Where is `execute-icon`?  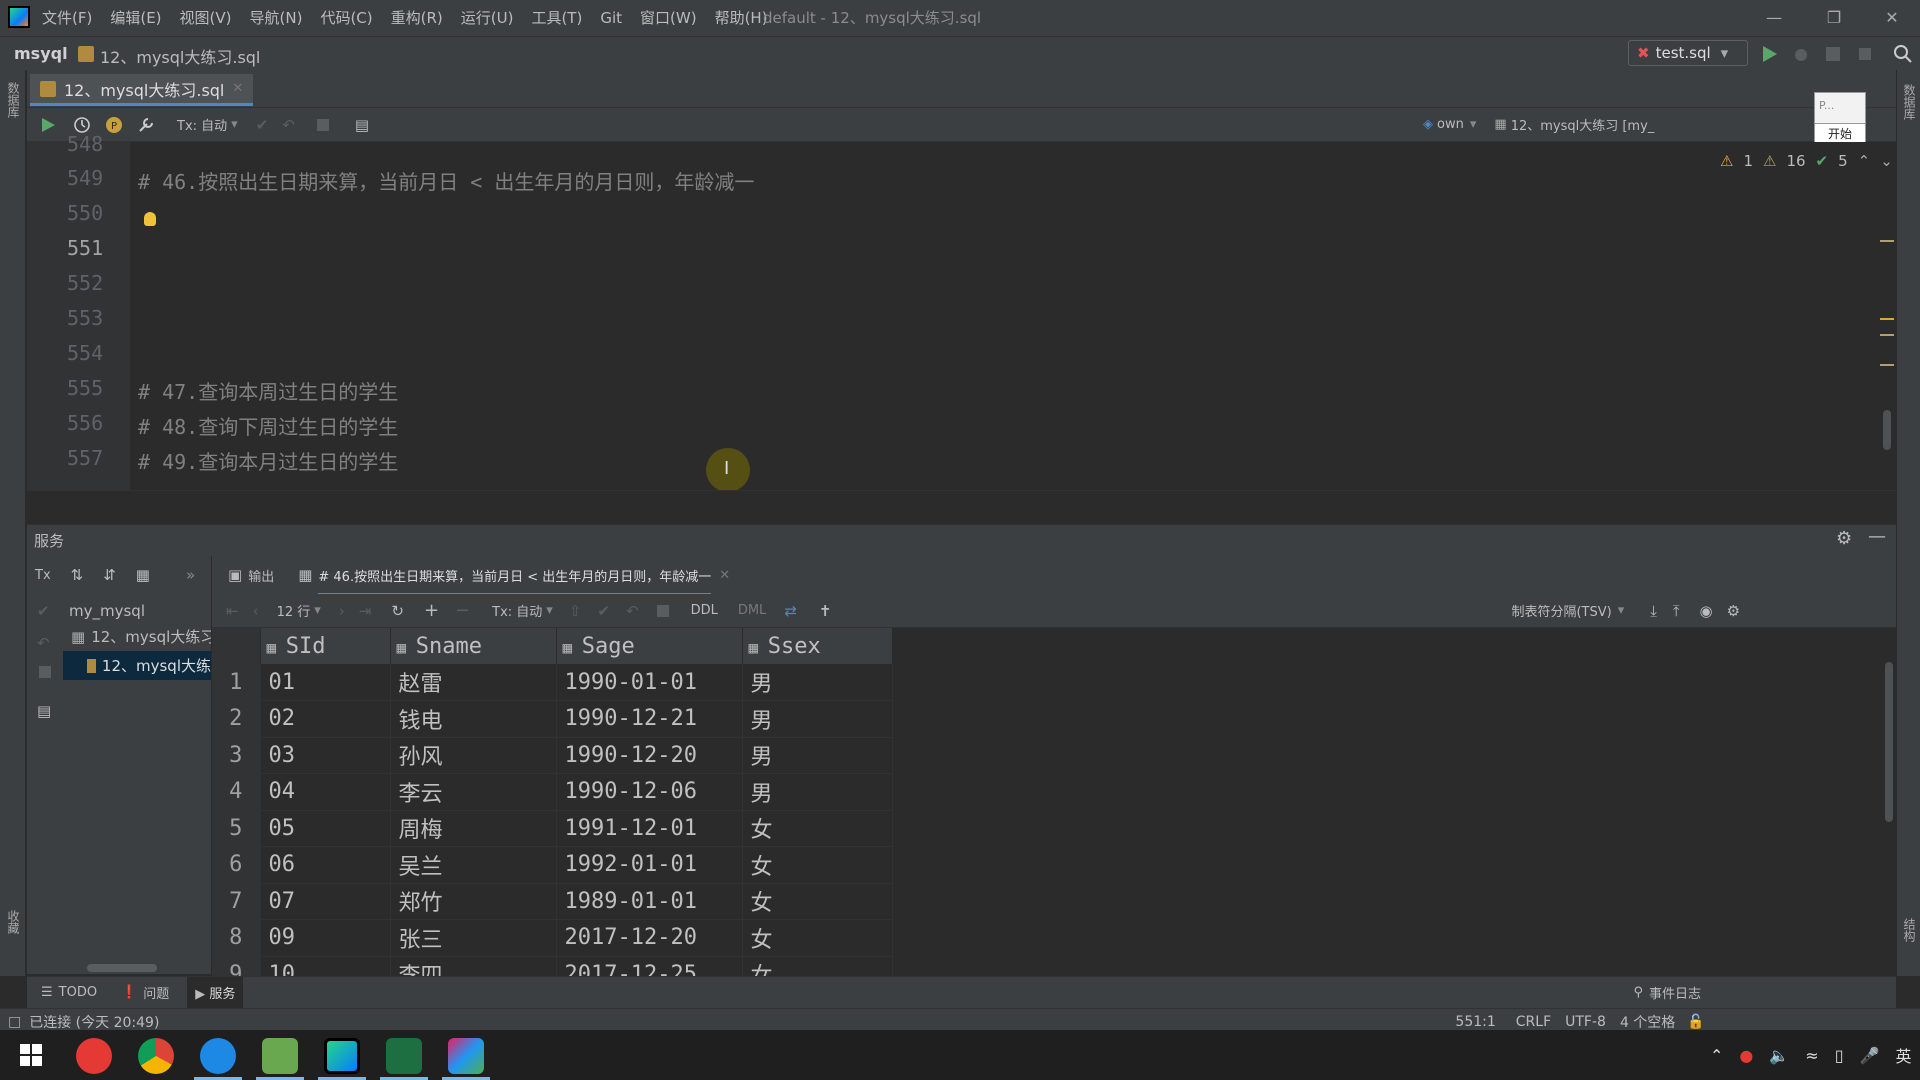 execute-icon is located at coordinates (48, 125).